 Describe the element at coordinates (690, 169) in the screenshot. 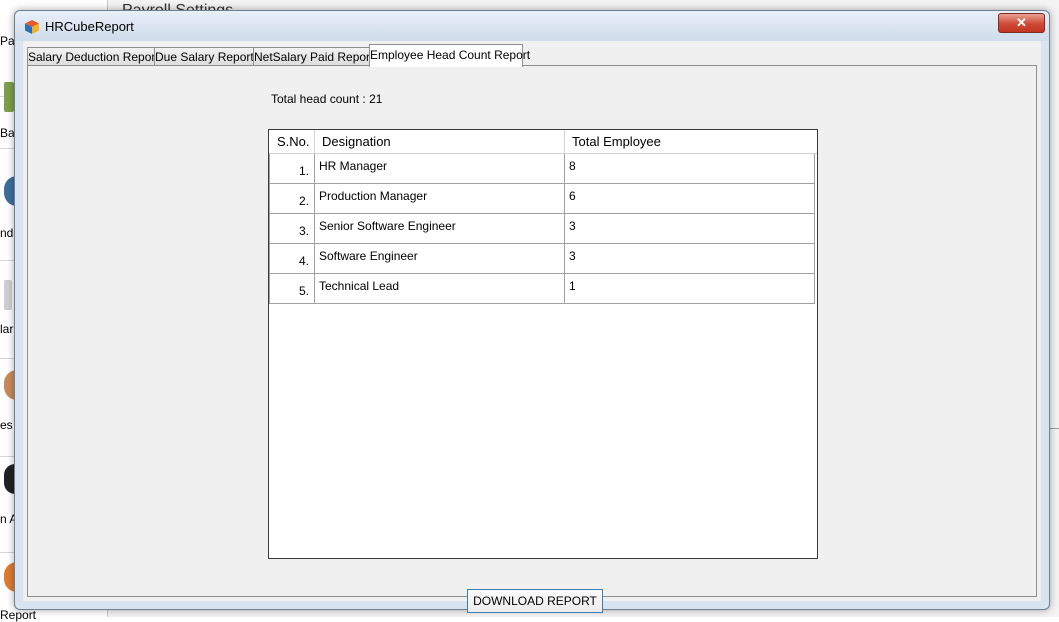

I see `cell-total-employee: 8` at that location.